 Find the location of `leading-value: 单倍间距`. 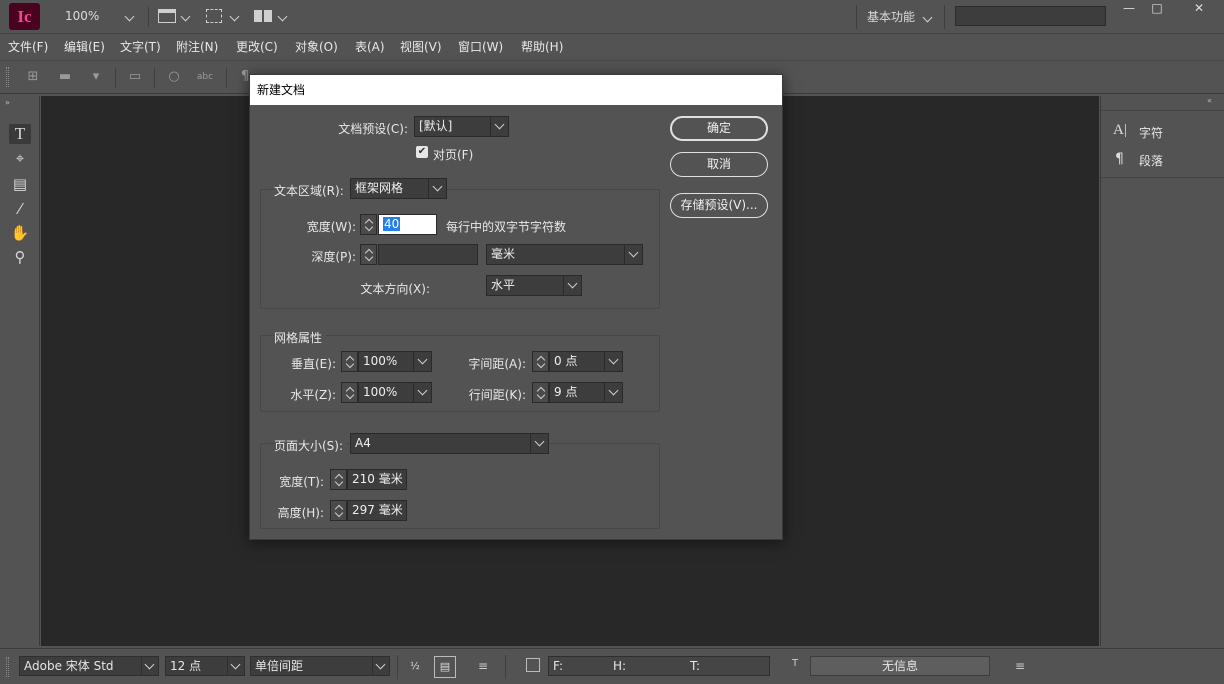

leading-value: 单倍间距 is located at coordinates (279, 666).